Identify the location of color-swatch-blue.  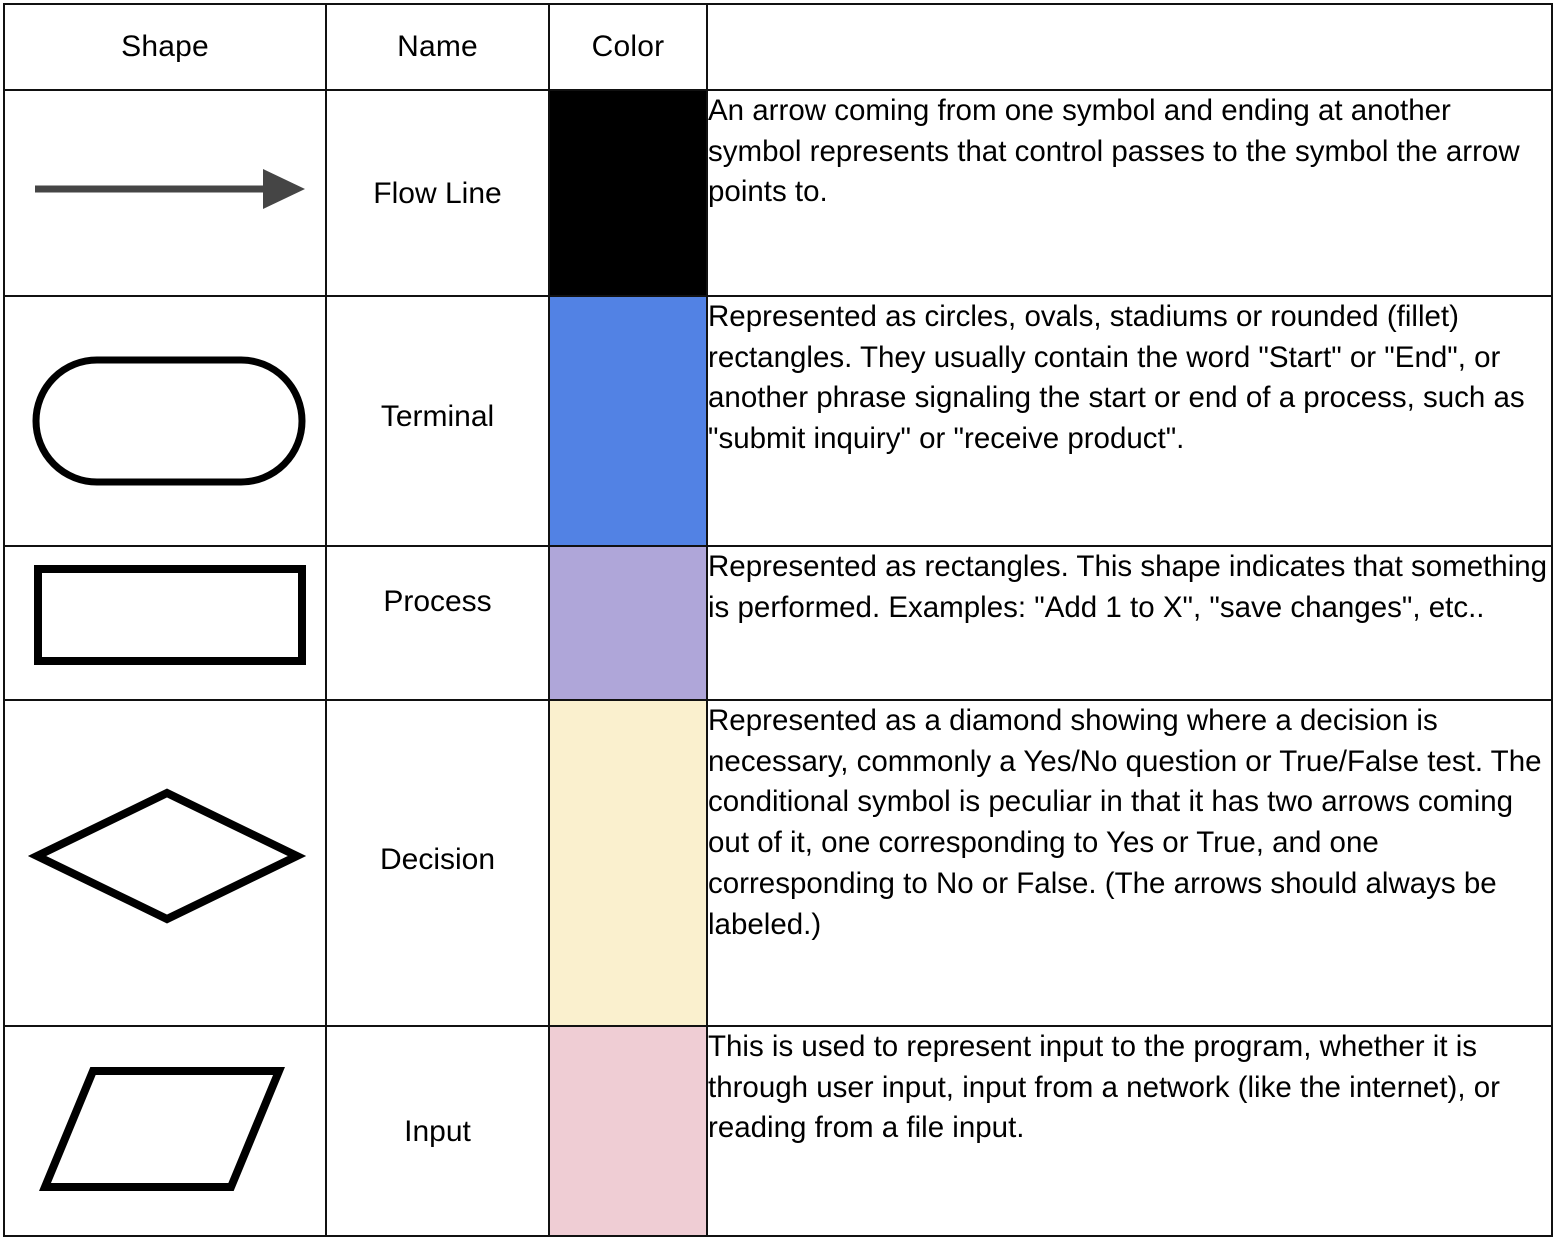
(628, 421).